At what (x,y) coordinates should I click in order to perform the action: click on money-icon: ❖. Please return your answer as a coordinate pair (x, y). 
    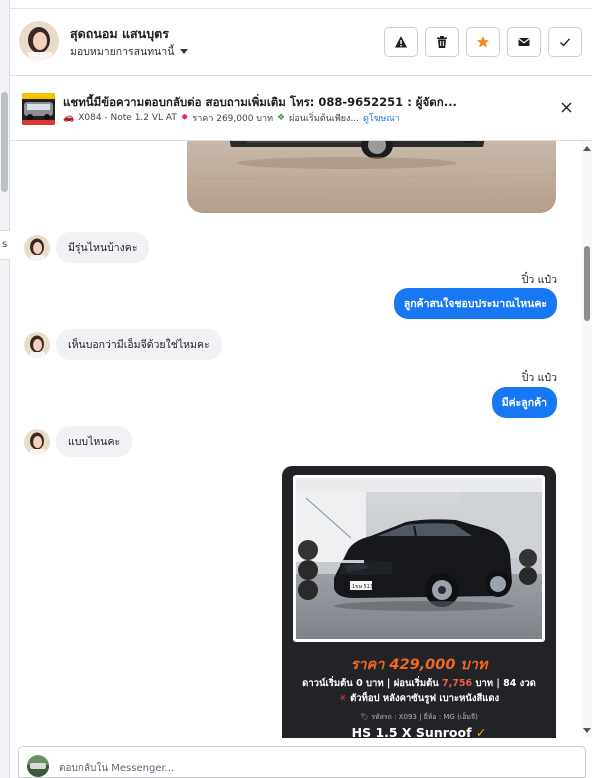
    Looking at the image, I should click on (281, 118).